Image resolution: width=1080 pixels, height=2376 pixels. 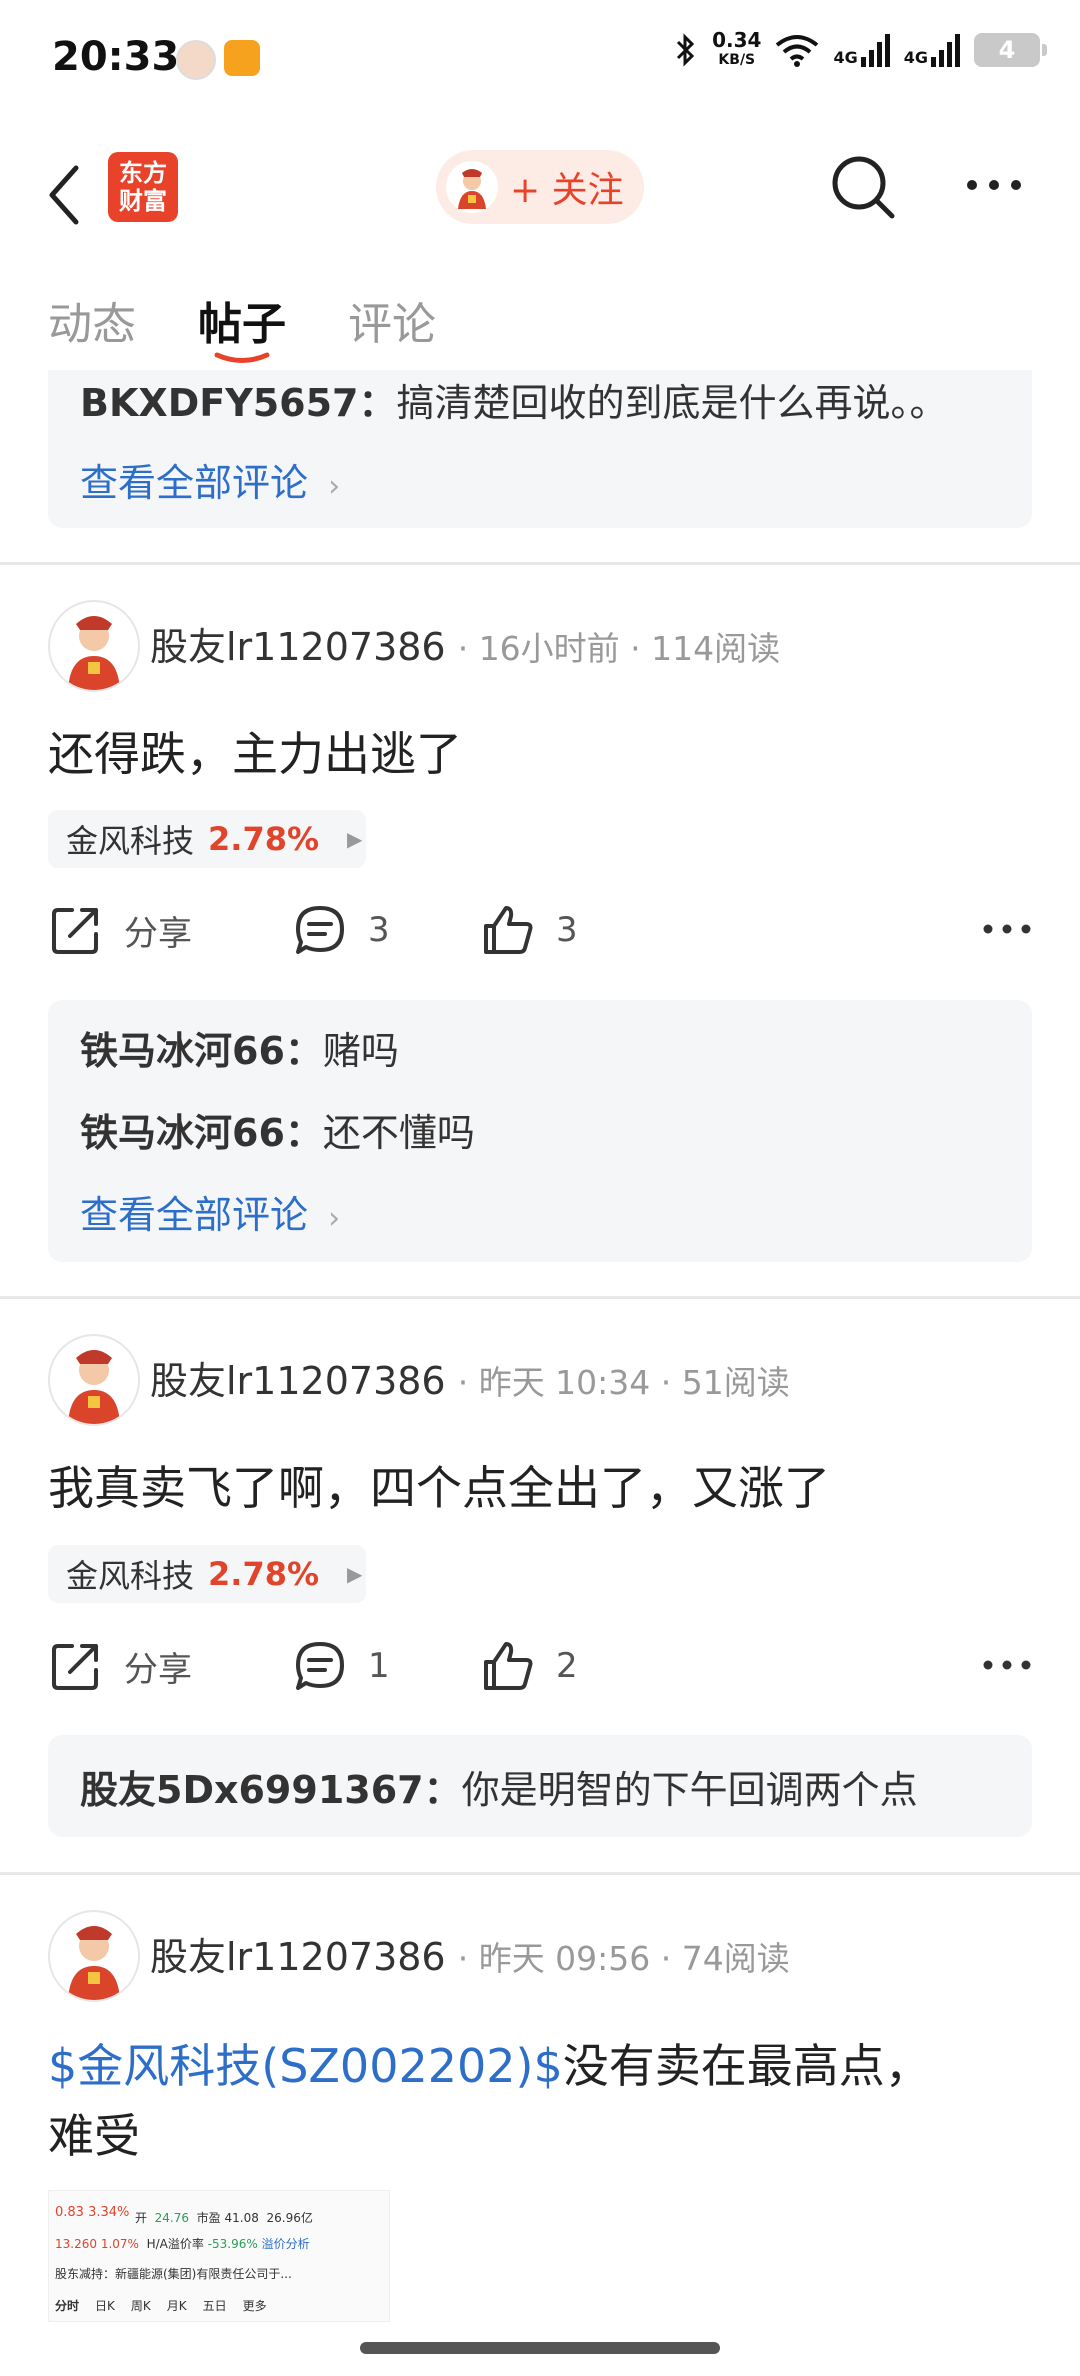 What do you see at coordinates (567, 190) in the screenshot?
I see `follow-label: + 关注` at bounding box center [567, 190].